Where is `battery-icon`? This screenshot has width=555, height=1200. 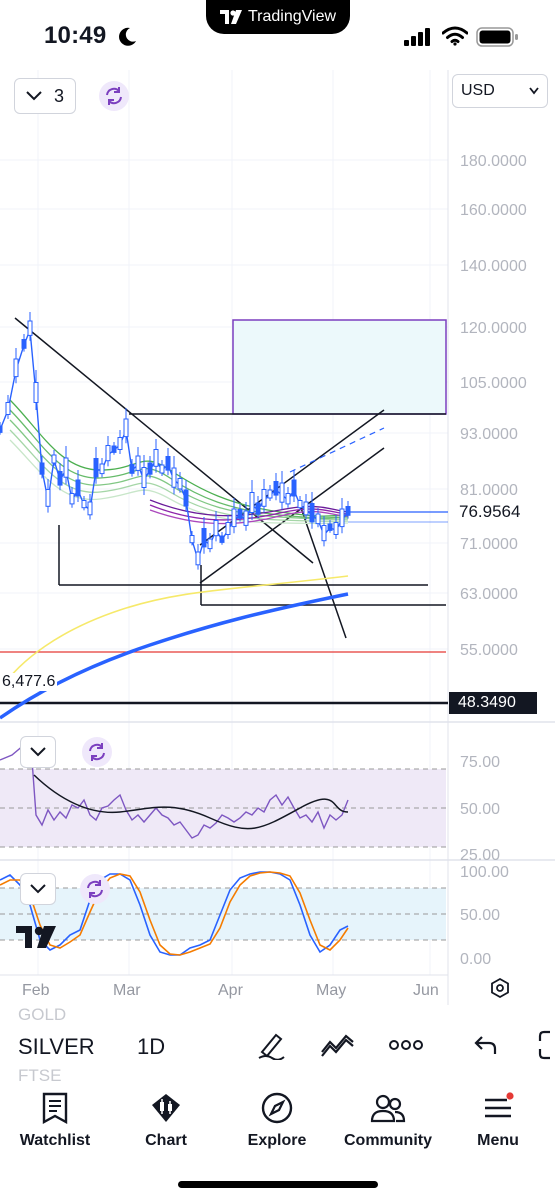
battery-icon is located at coordinates (497, 37).